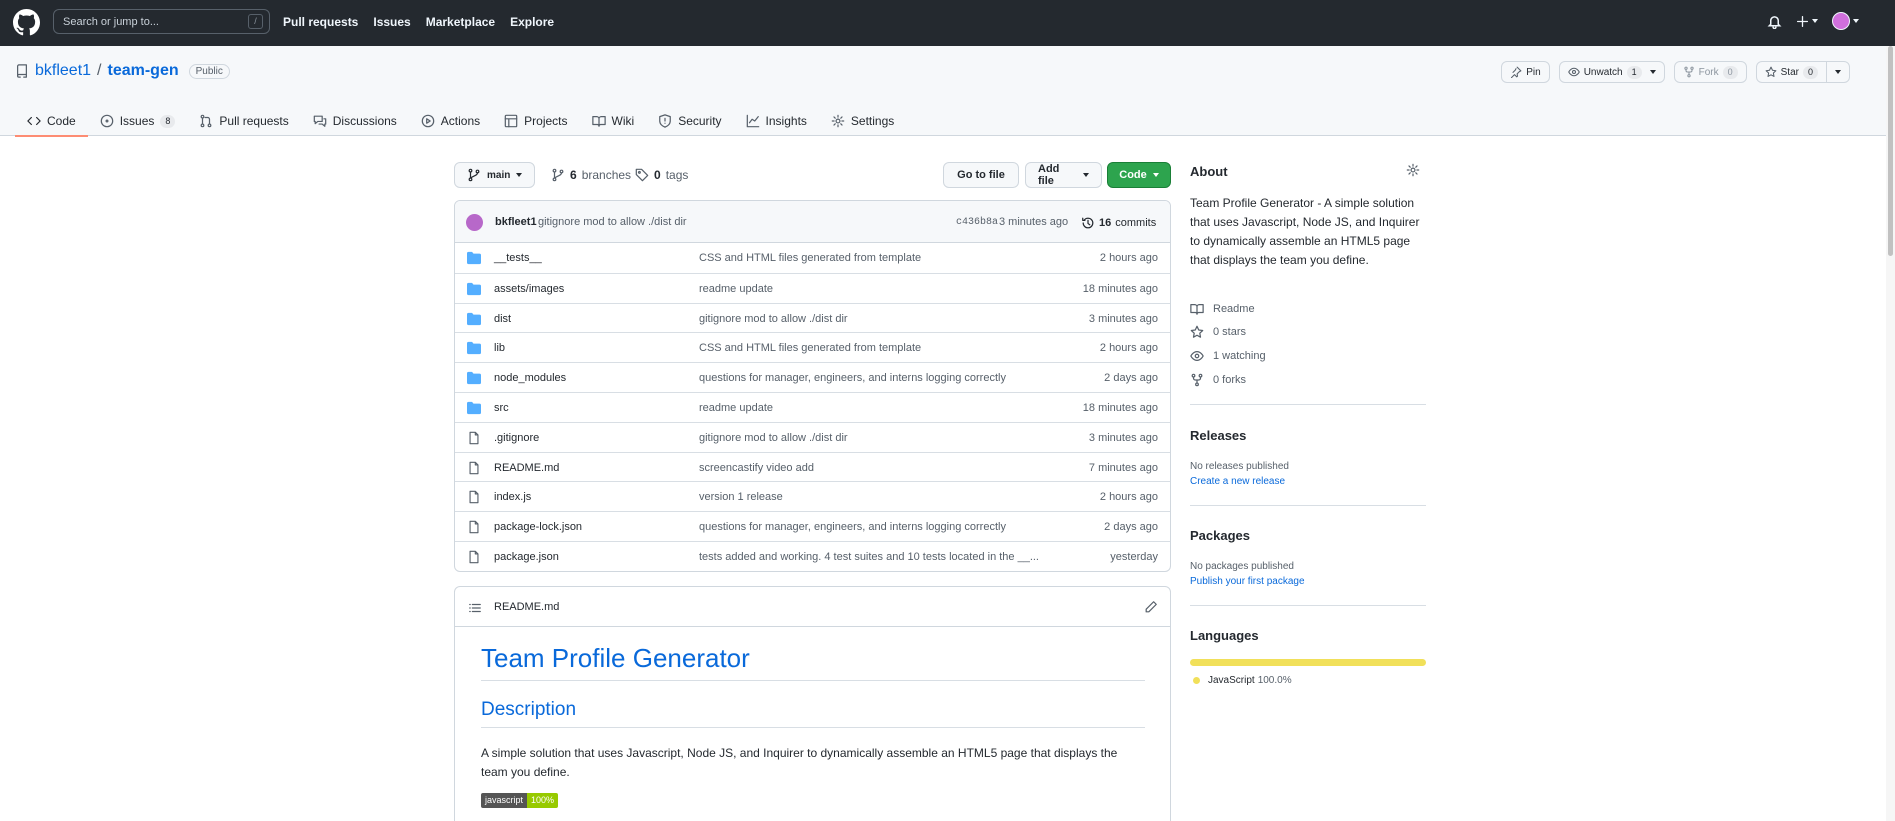  I want to click on projects-icon, so click(511, 121).